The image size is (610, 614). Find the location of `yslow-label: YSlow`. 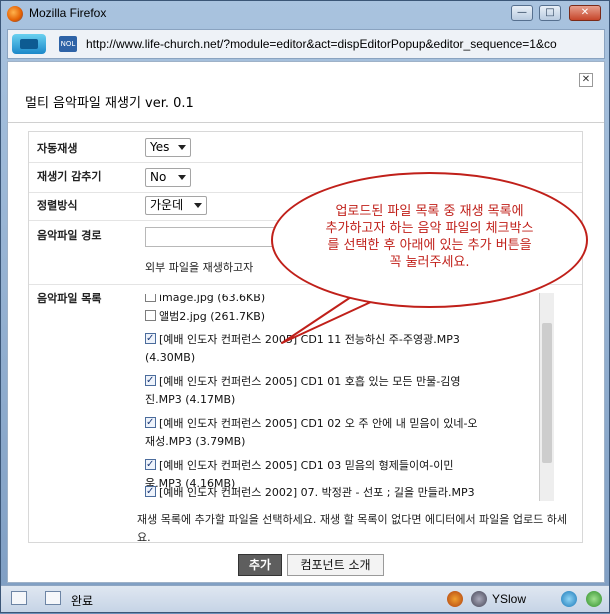

yslow-label: YSlow is located at coordinates (509, 599).